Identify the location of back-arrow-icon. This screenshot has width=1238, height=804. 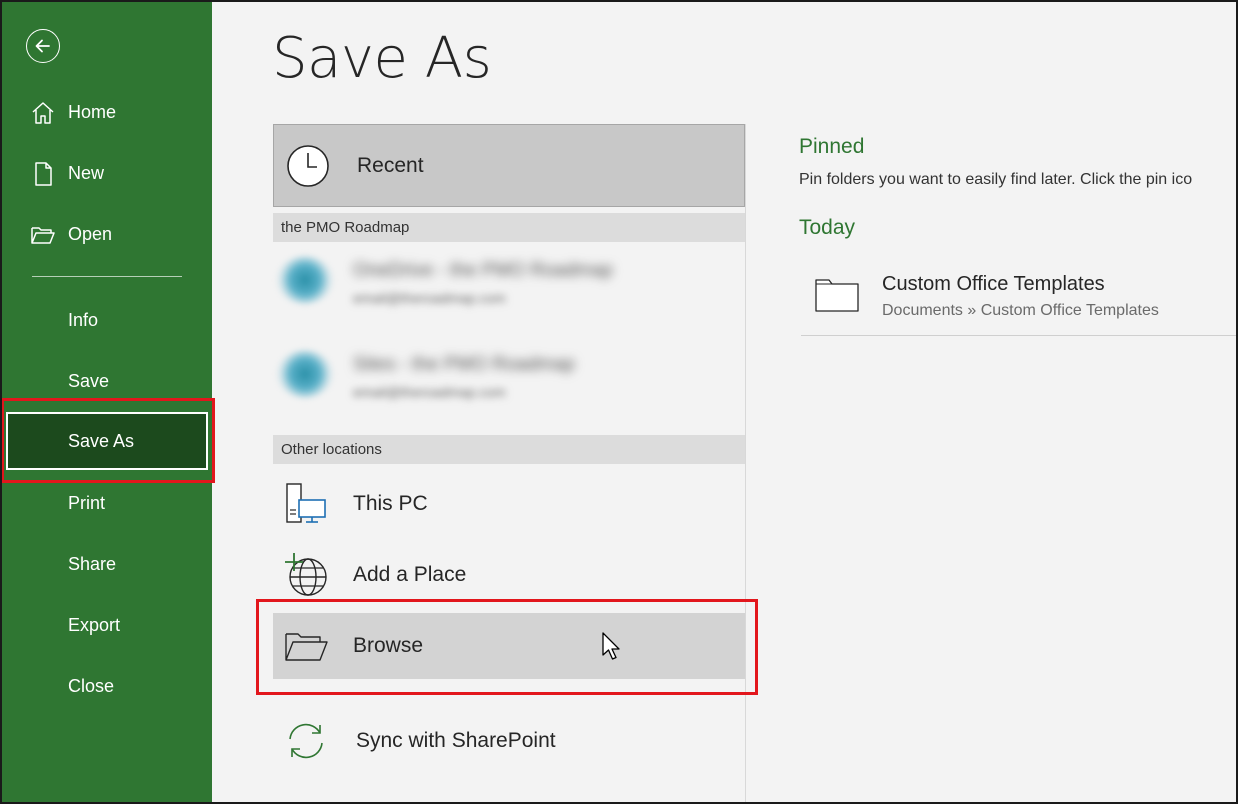
(43, 46).